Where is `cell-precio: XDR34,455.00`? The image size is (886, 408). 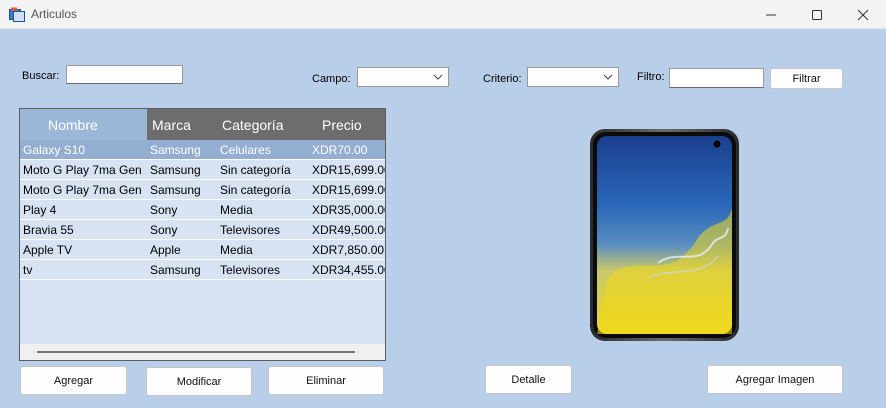
cell-precio: XDR34,455.00 is located at coordinates (348, 270).